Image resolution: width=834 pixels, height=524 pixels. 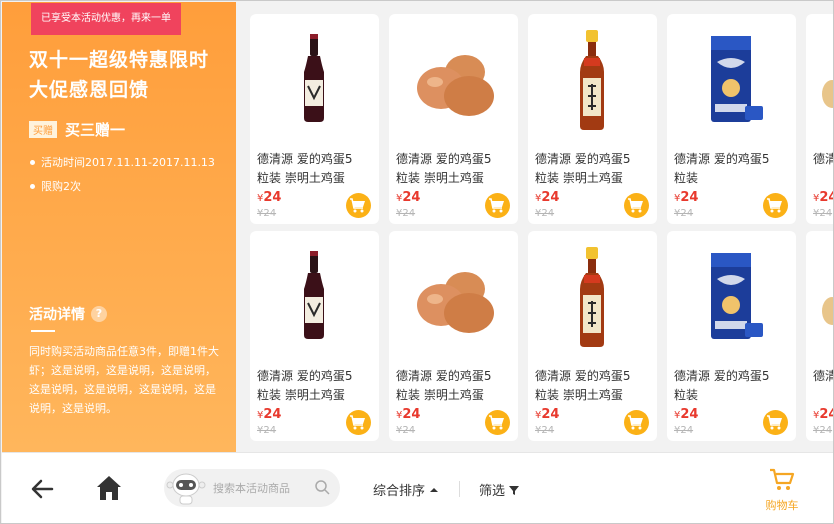 What do you see at coordinates (406, 489) in the screenshot?
I see `sort-button: 综合排序` at bounding box center [406, 489].